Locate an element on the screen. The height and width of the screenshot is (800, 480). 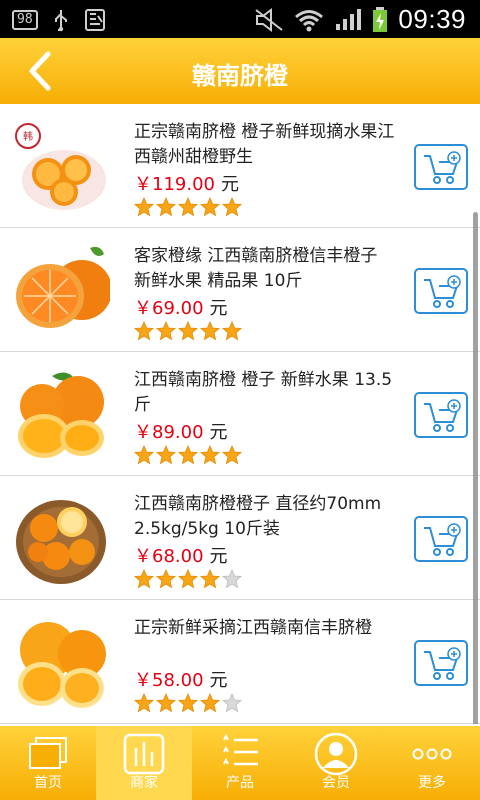
nav-item-home: 首页 is located at coordinates (48, 763).